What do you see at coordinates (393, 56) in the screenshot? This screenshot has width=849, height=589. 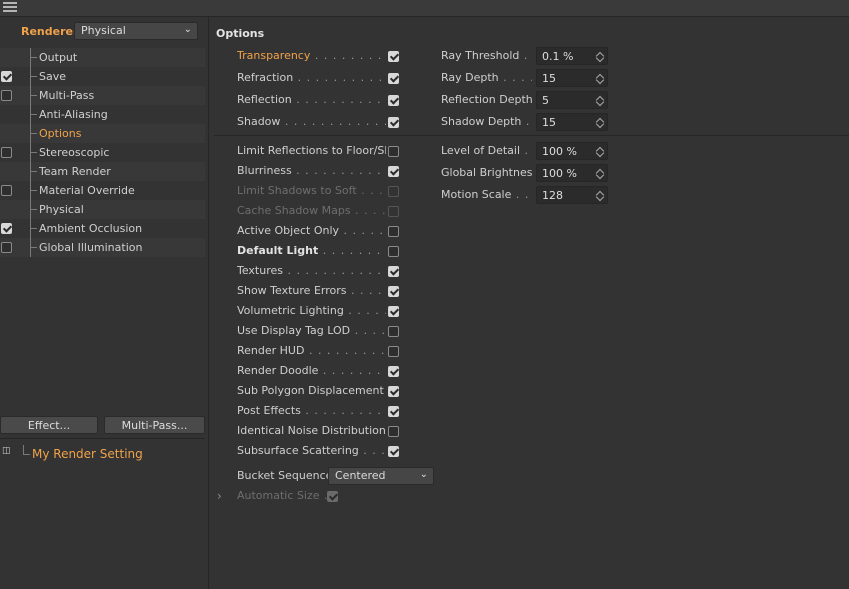 I see `transparency-checkbox` at bounding box center [393, 56].